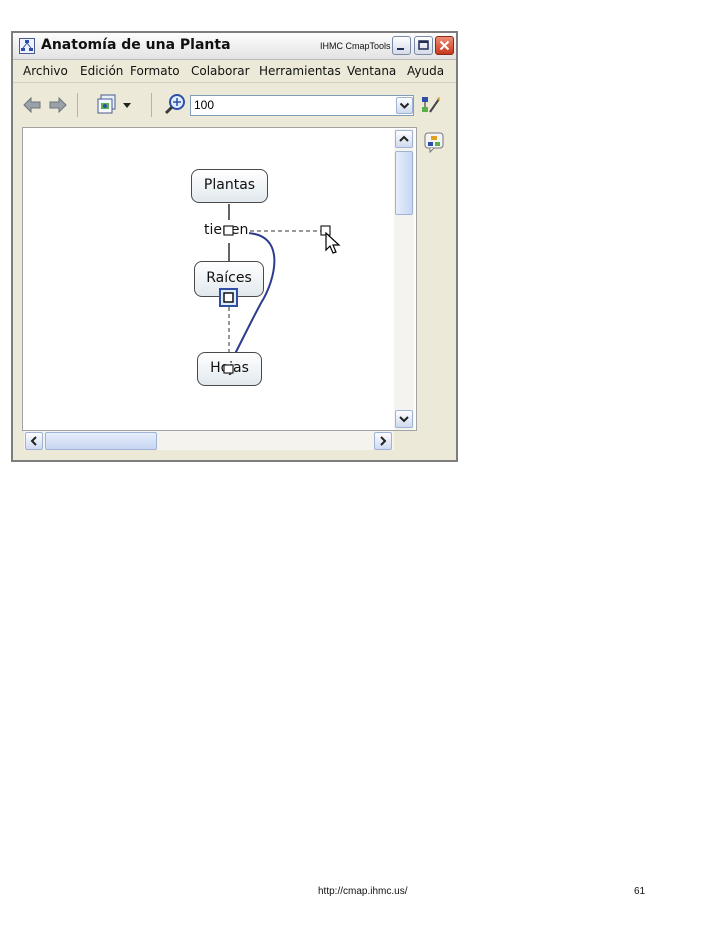 This screenshot has width=728, height=943. What do you see at coordinates (363, 891) in the screenshot?
I see `footer-url: http://cmap.ihmc.us/` at bounding box center [363, 891].